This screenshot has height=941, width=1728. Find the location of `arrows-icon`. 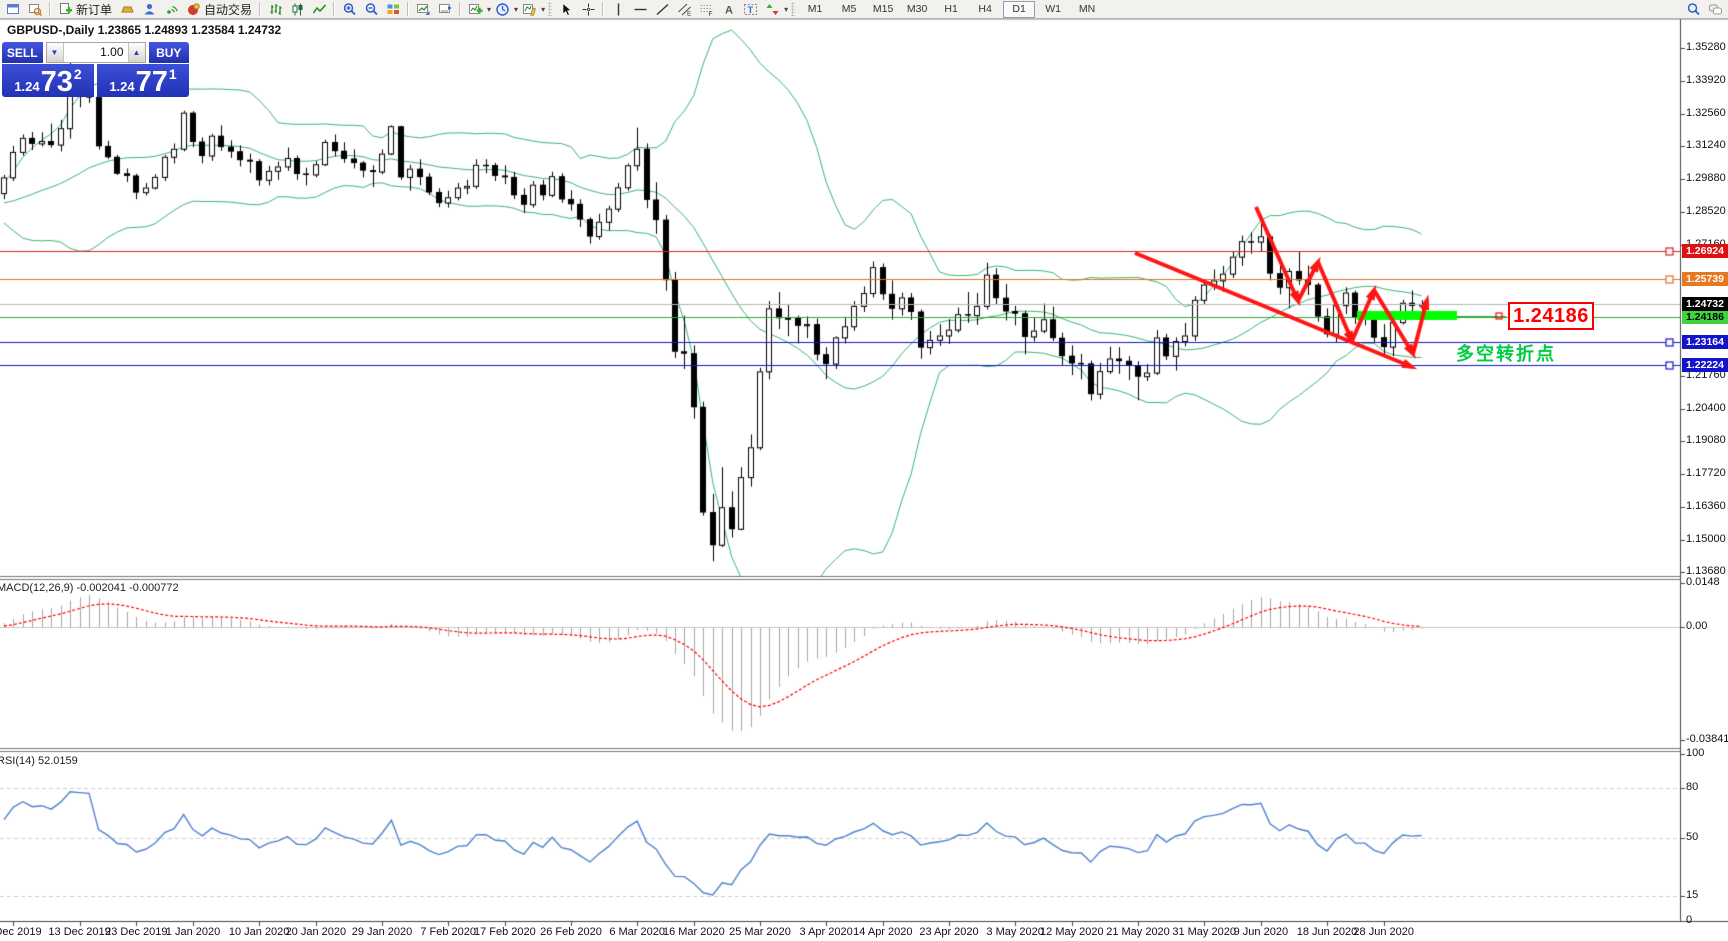

arrows-icon is located at coordinates (772, 9).